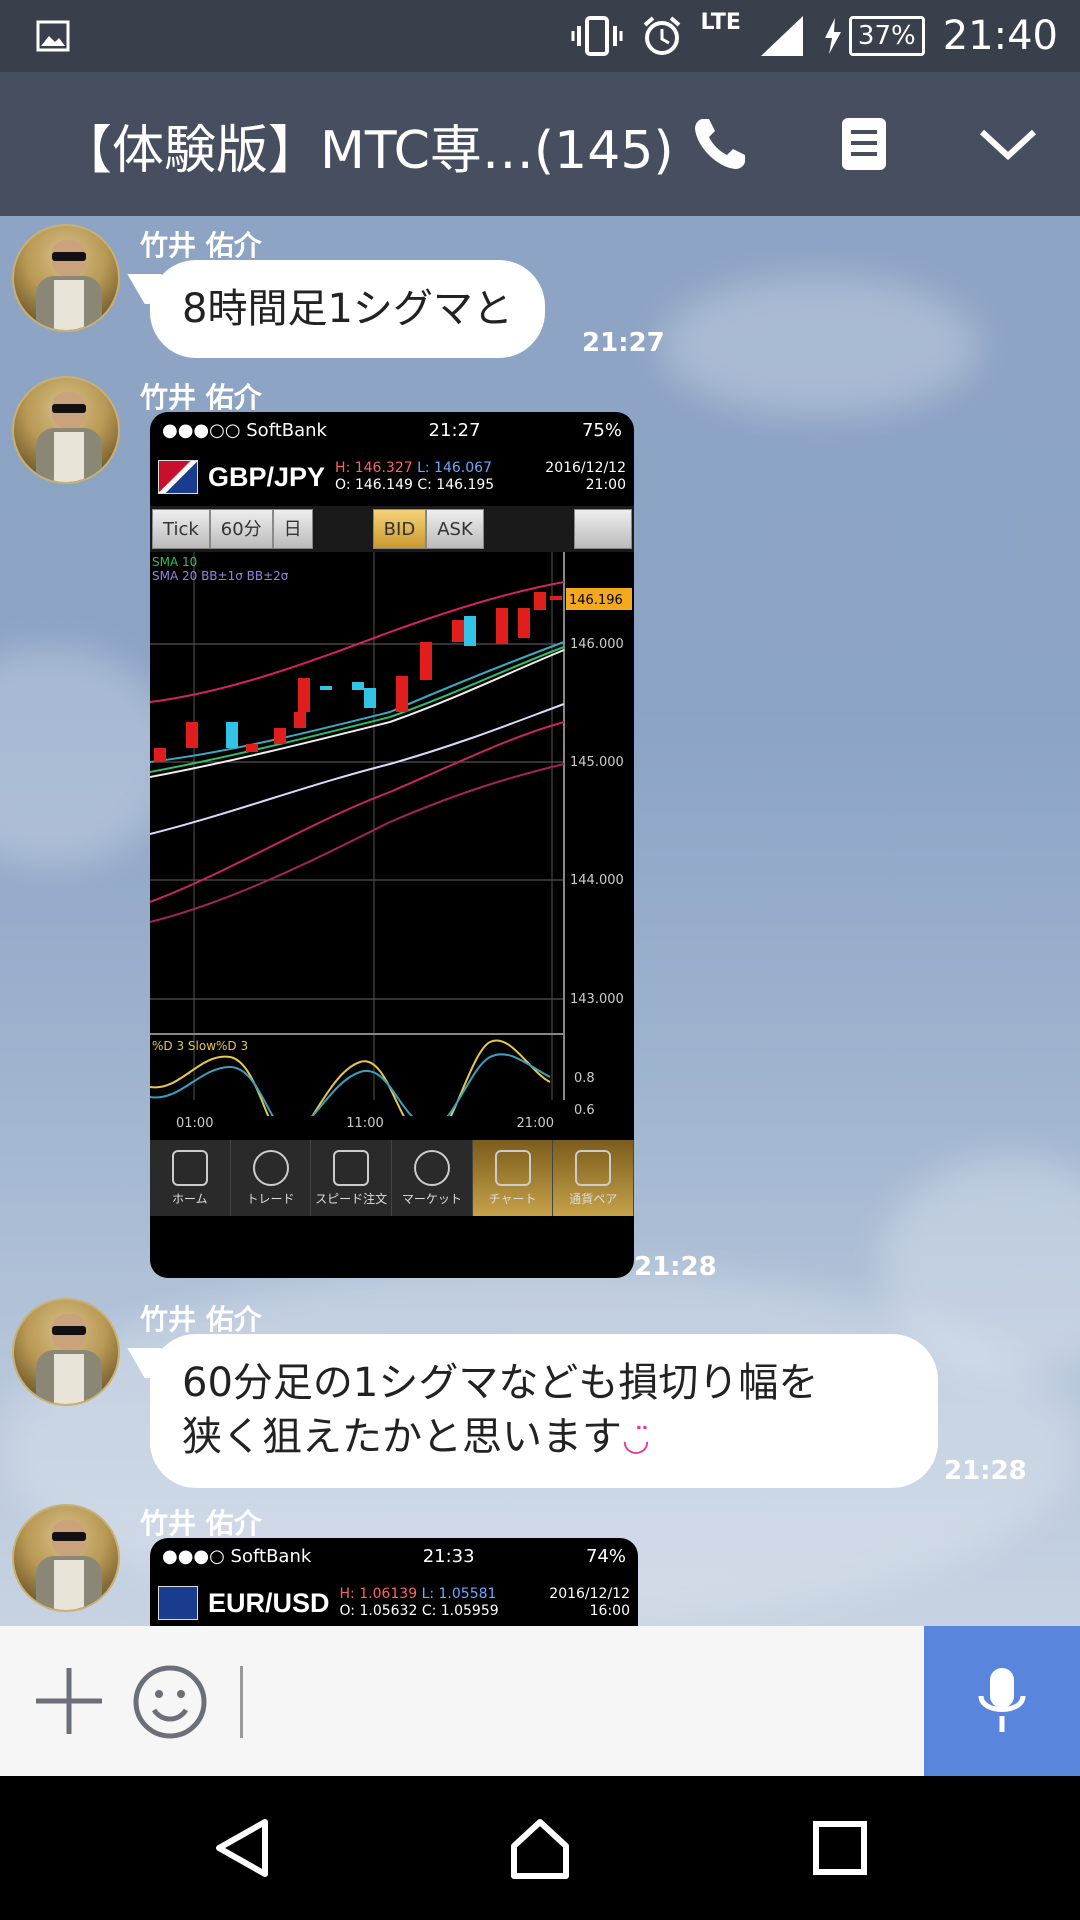  I want to click on smile-emoji-icon: ◡̈, so click(636, 1439).